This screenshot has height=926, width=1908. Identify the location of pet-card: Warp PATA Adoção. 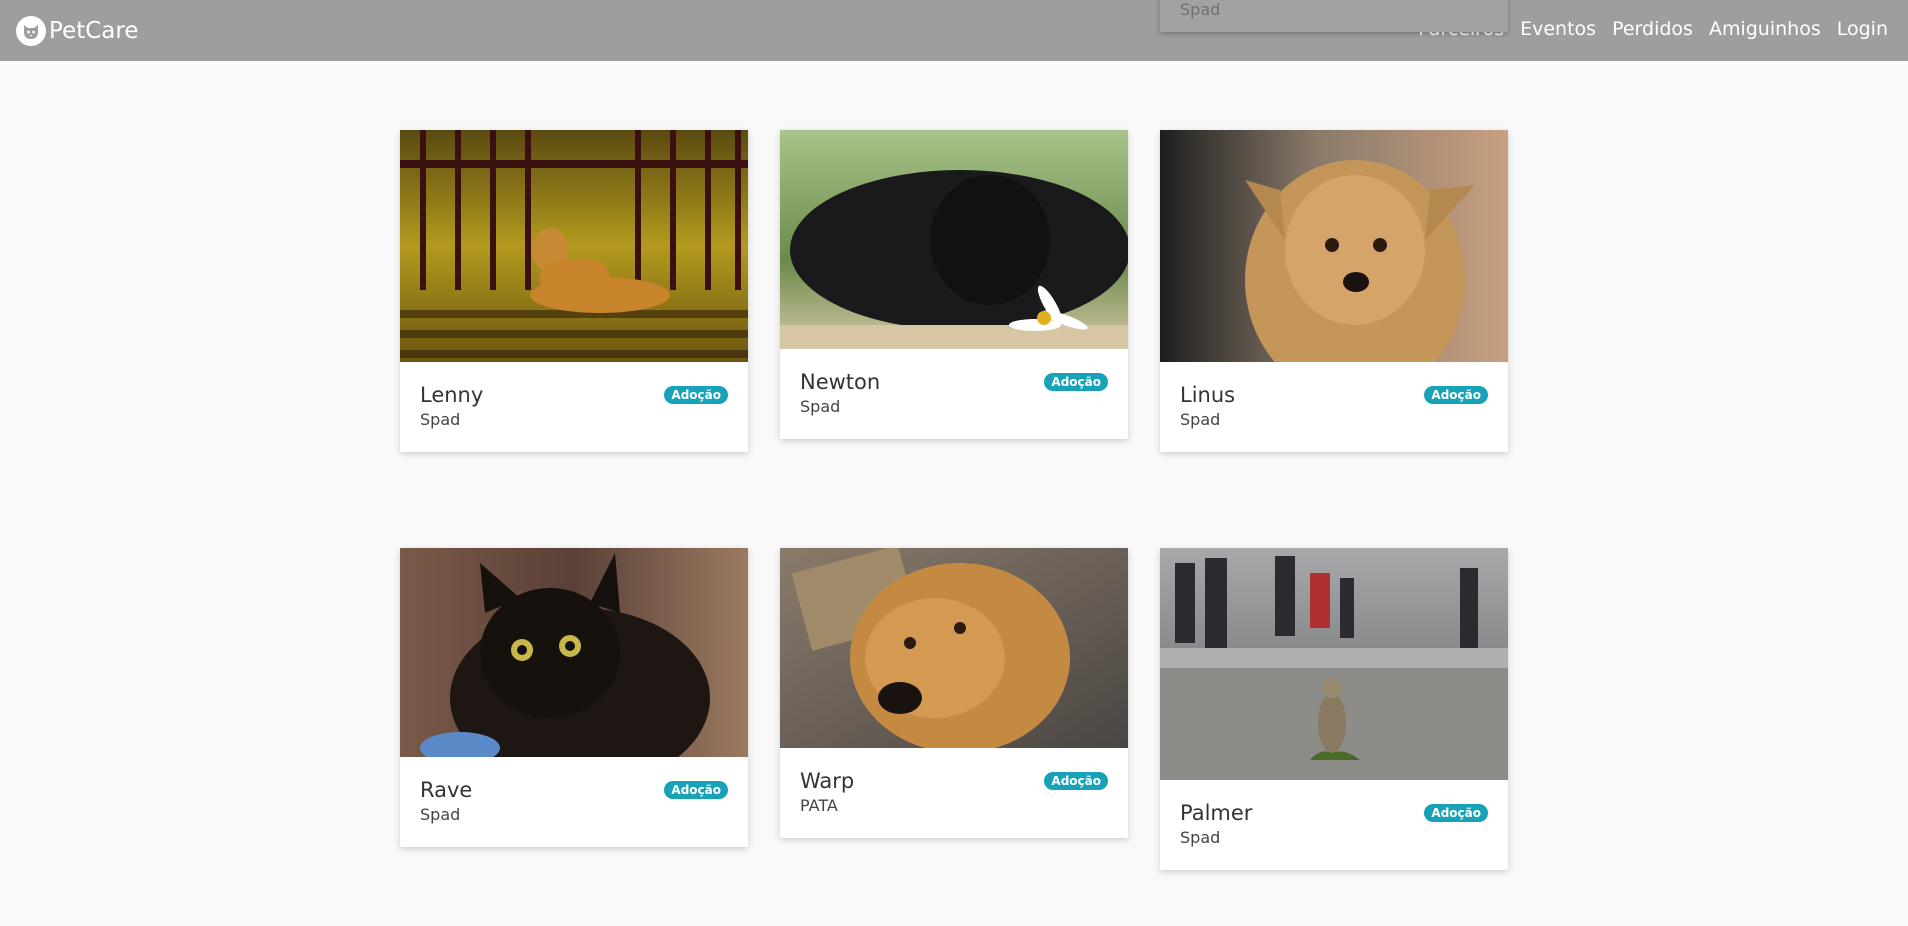
(954, 693).